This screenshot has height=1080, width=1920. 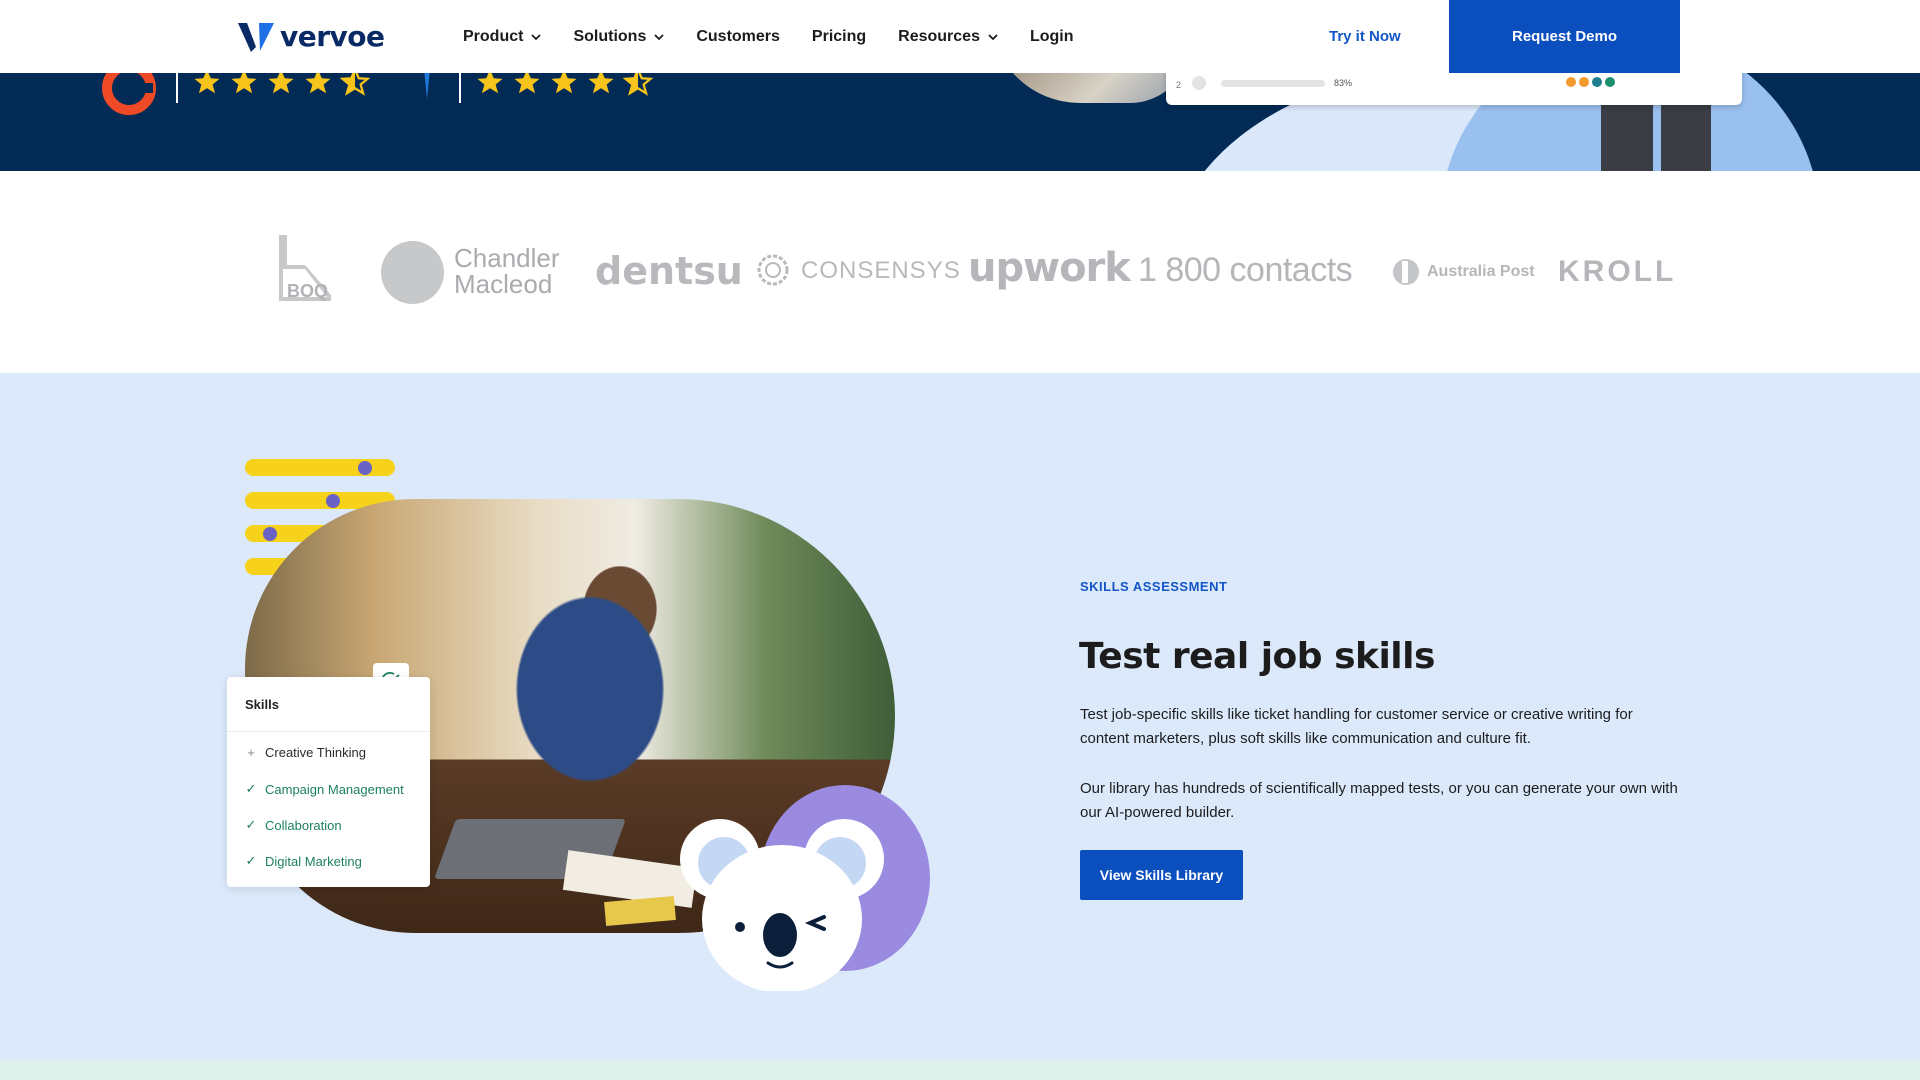 What do you see at coordinates (427, 86) in the screenshot?
I see `capterra-logo-icon` at bounding box center [427, 86].